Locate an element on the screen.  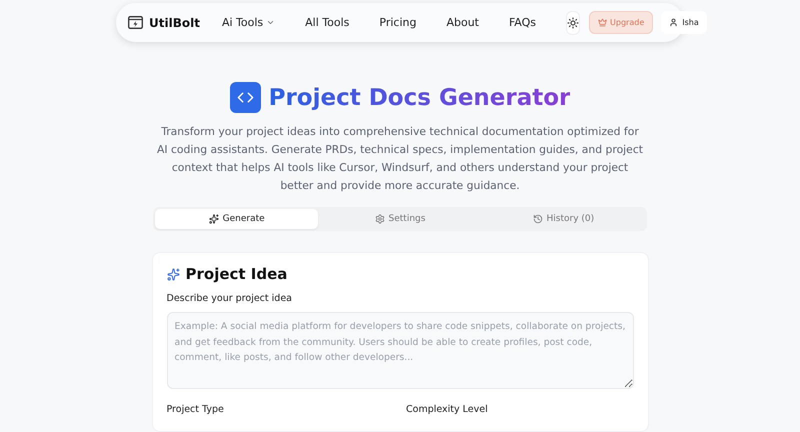
nav-link: FAQs is located at coordinates (522, 22).